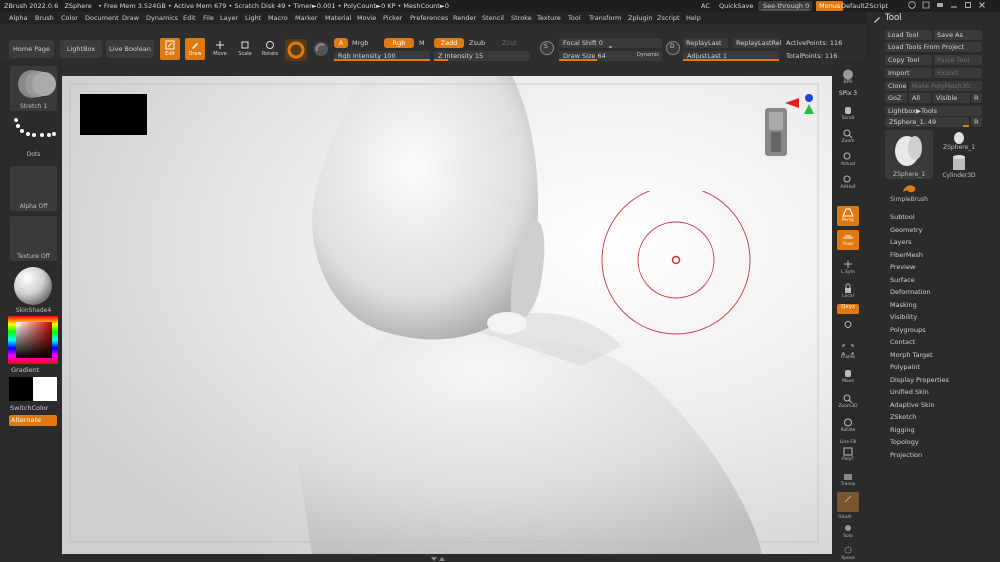 The height and width of the screenshot is (562, 1000). Describe the element at coordinates (954, 5) in the screenshot. I see `minimize-icon` at that location.